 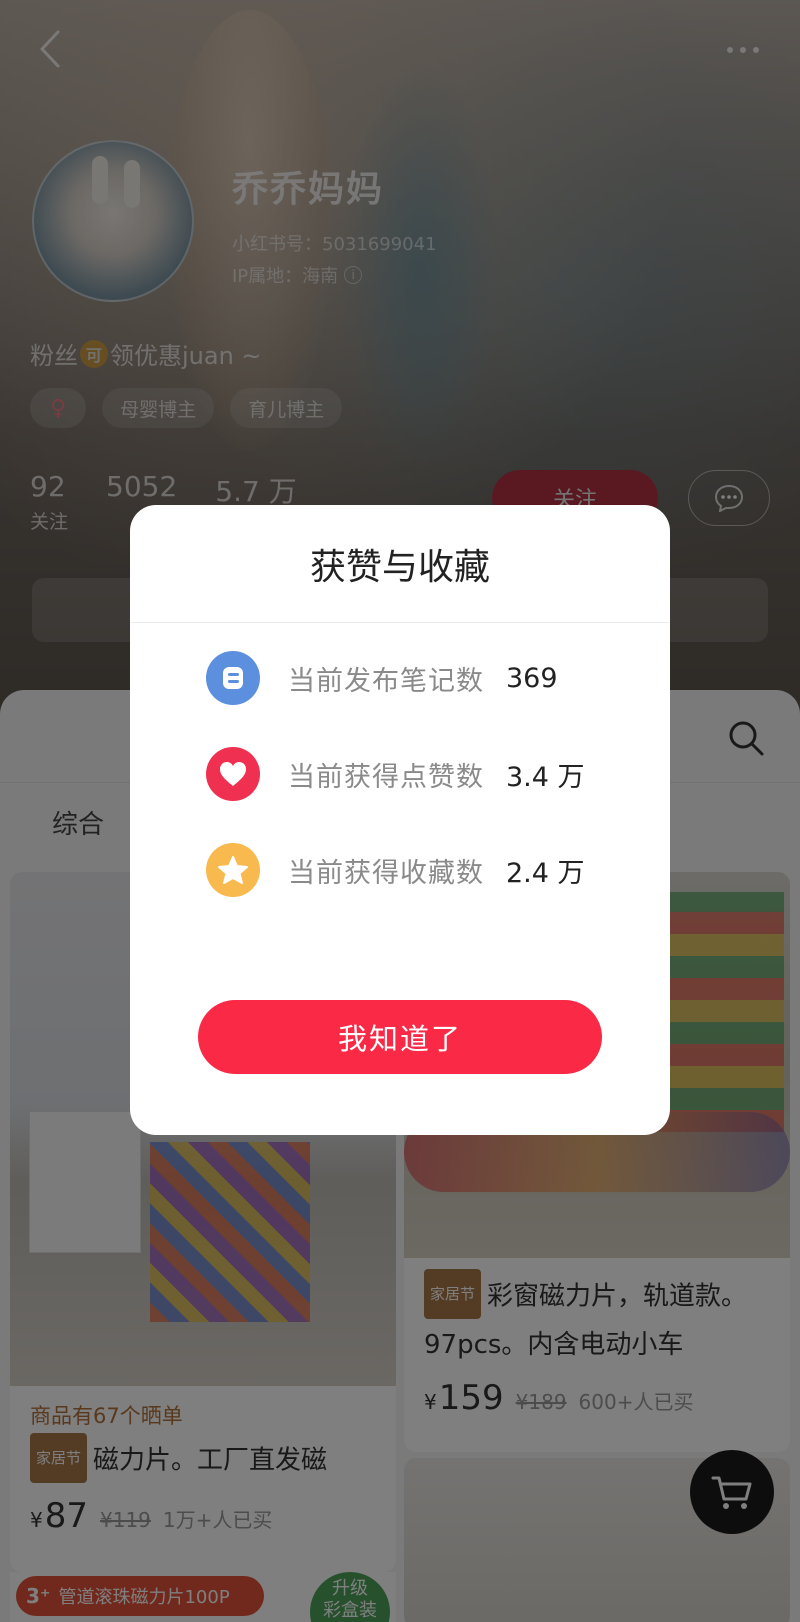 I want to click on notes-count-row: 当前发布笔记数 369, so click(x=382, y=678).